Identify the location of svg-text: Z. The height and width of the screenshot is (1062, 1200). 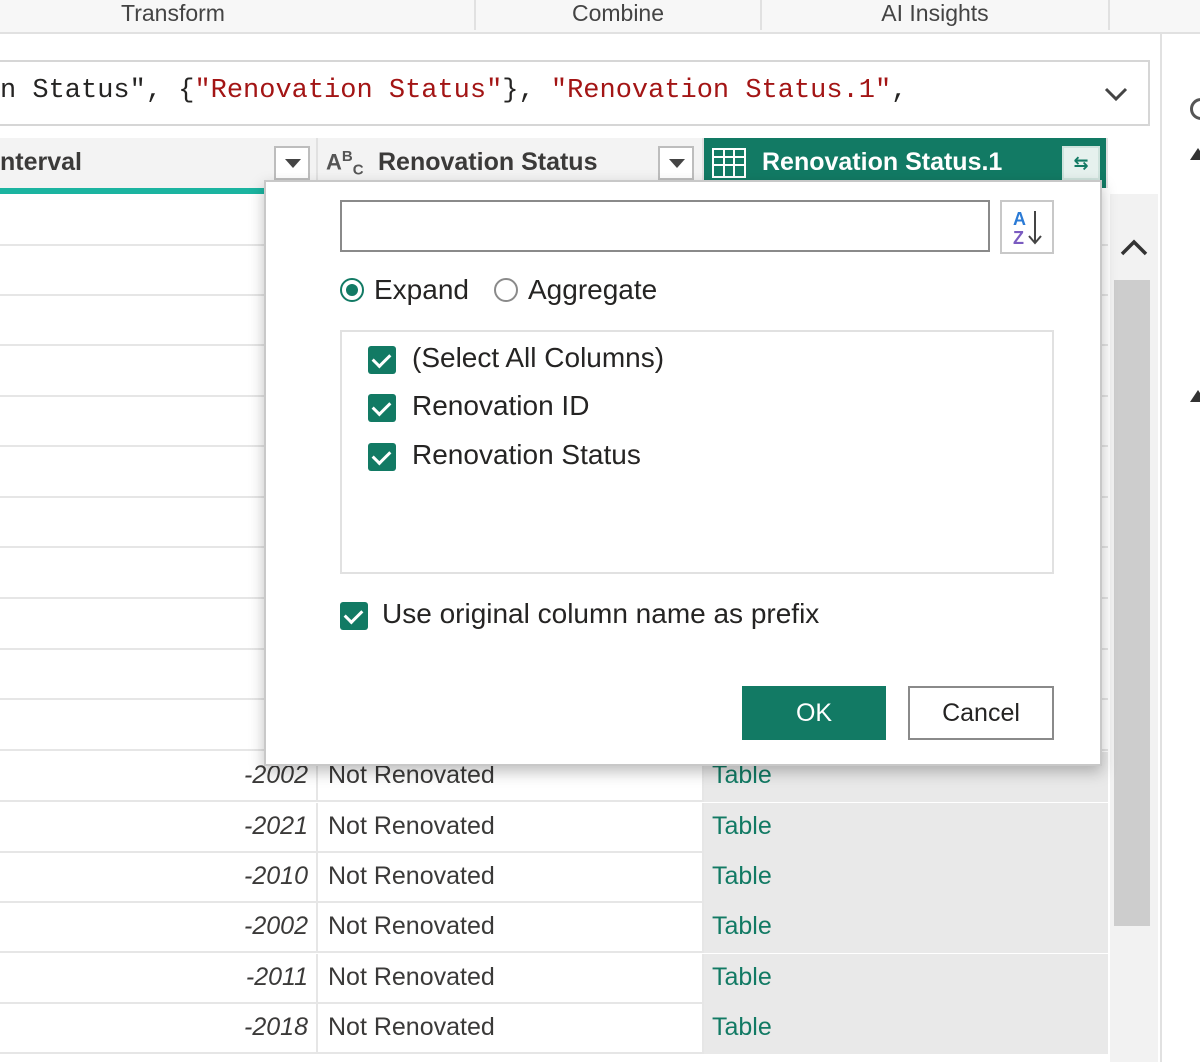
(1018, 238).